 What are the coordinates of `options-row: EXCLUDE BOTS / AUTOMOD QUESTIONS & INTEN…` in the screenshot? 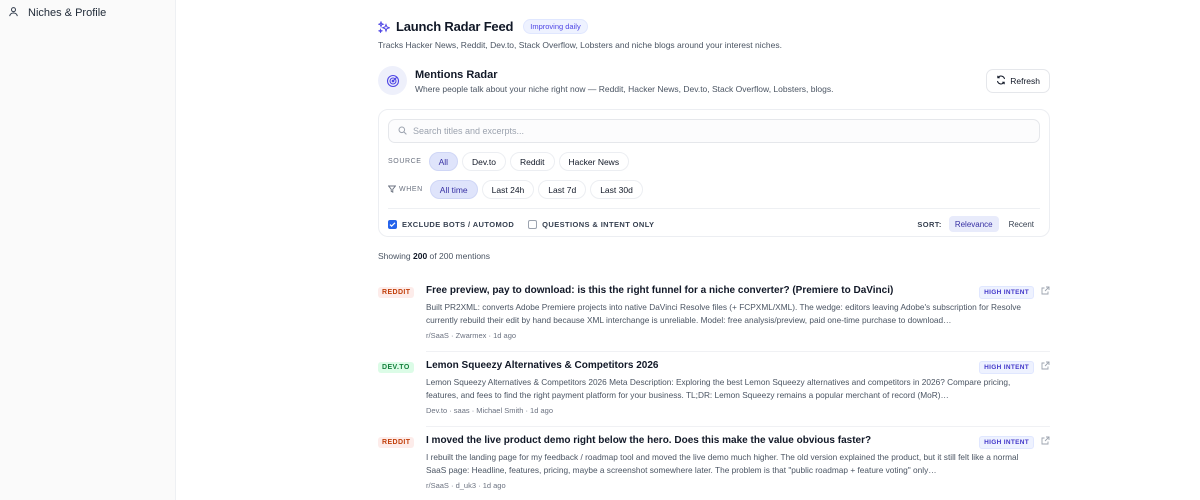 It's located at (714, 224).